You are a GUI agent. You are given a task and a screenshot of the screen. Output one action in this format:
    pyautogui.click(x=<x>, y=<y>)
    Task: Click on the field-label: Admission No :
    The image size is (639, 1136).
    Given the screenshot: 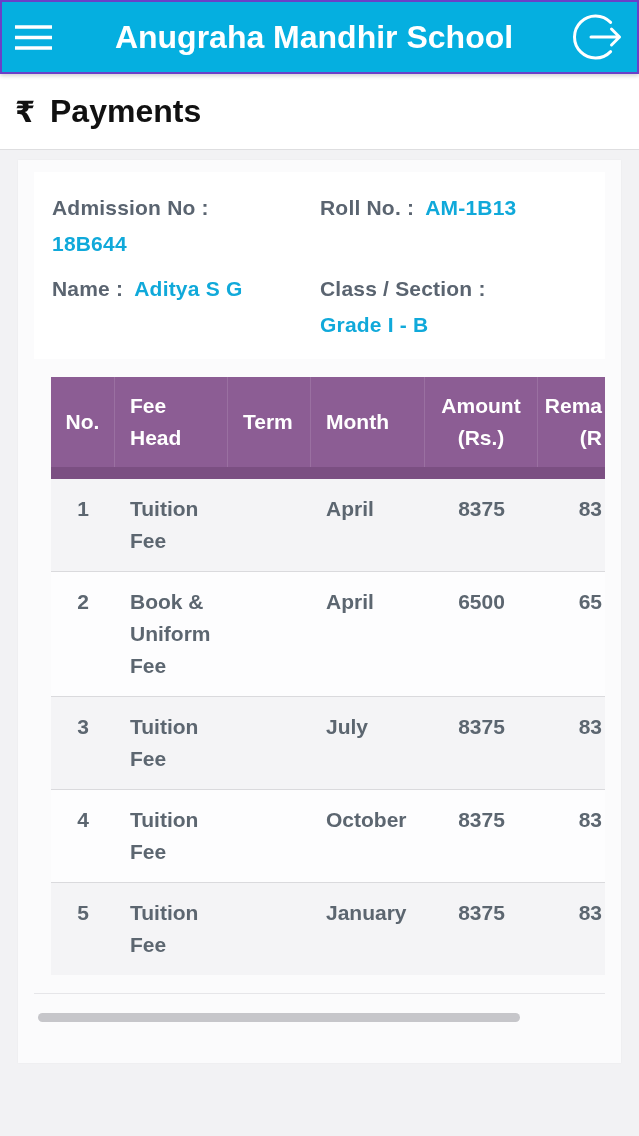 What is the action you would take?
    pyautogui.click(x=130, y=208)
    